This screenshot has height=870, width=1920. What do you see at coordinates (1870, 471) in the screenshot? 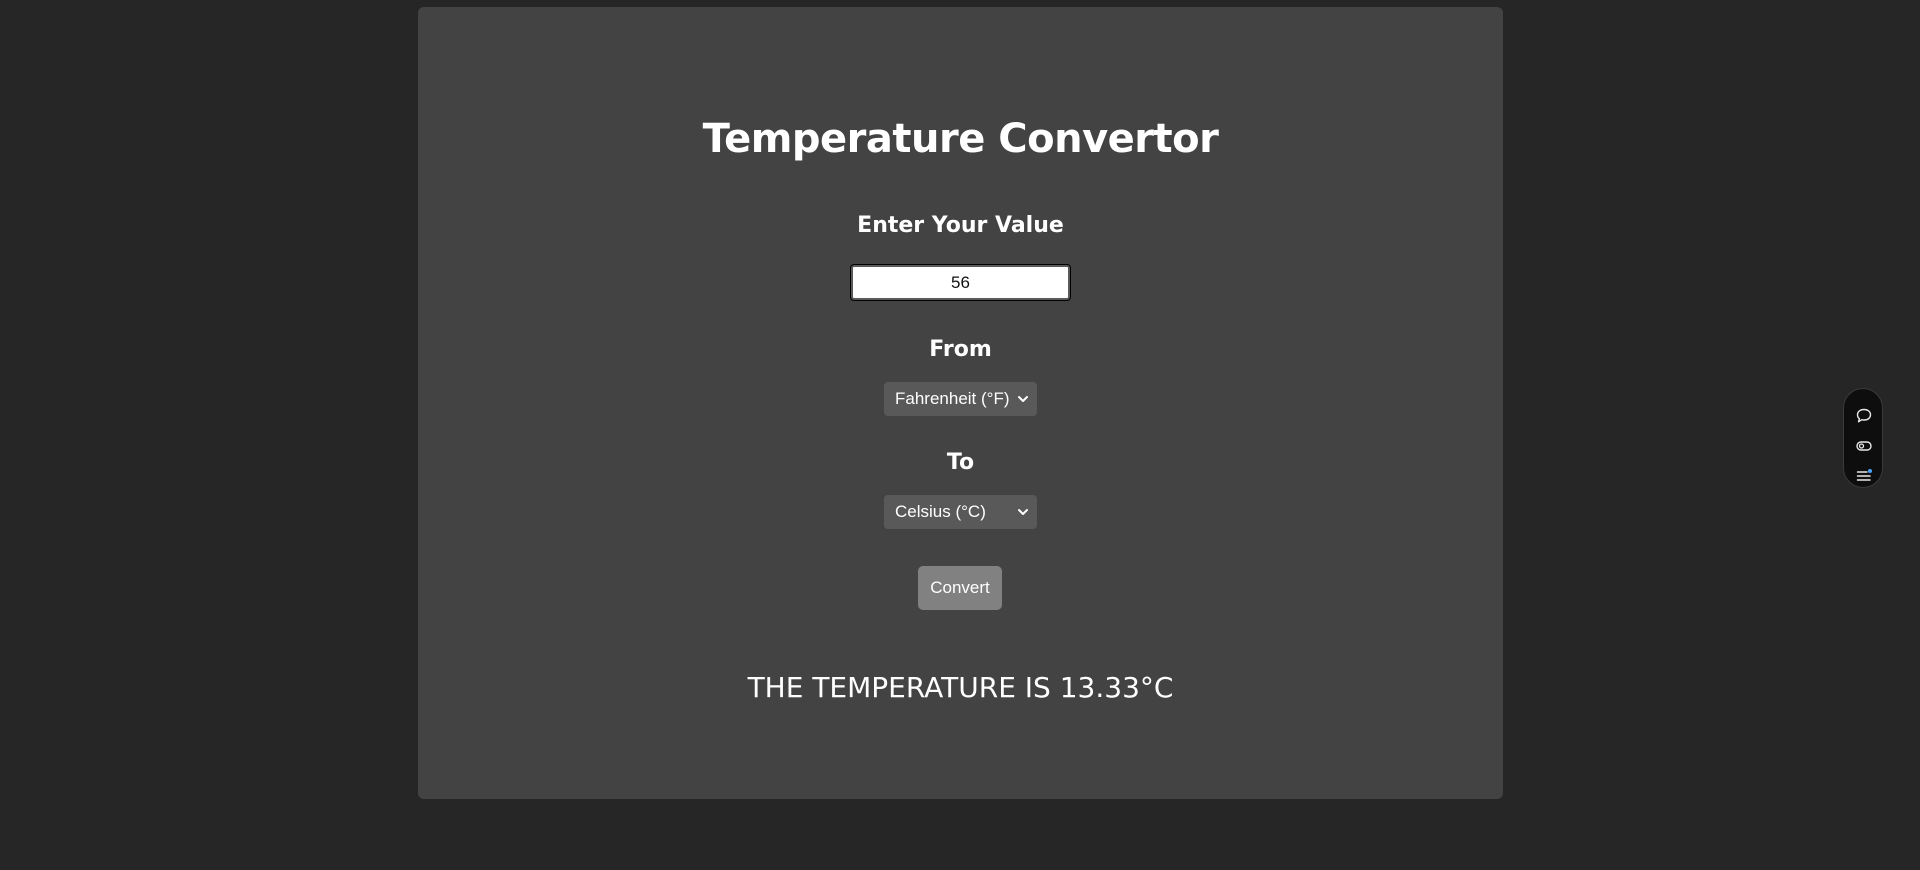
I see `notification-dot` at bounding box center [1870, 471].